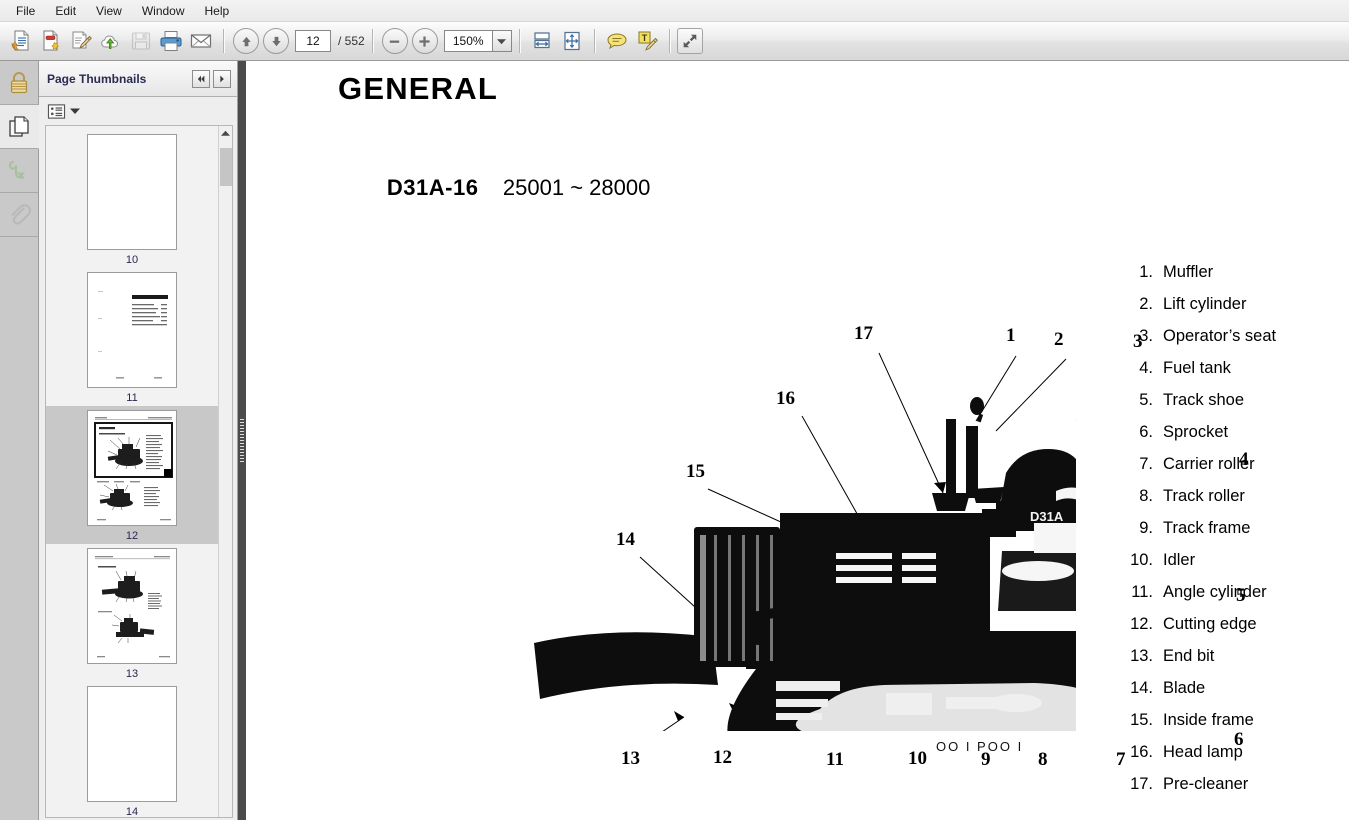 Image resolution: width=1349 pixels, height=820 pixels. What do you see at coordinates (201, 41) in the screenshot?
I see `email-icon` at bounding box center [201, 41].